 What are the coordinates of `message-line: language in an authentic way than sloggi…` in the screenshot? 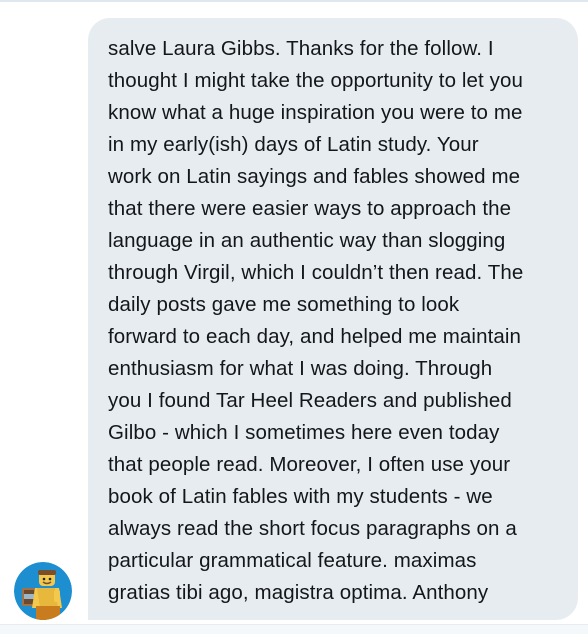 It's located at (307, 240).